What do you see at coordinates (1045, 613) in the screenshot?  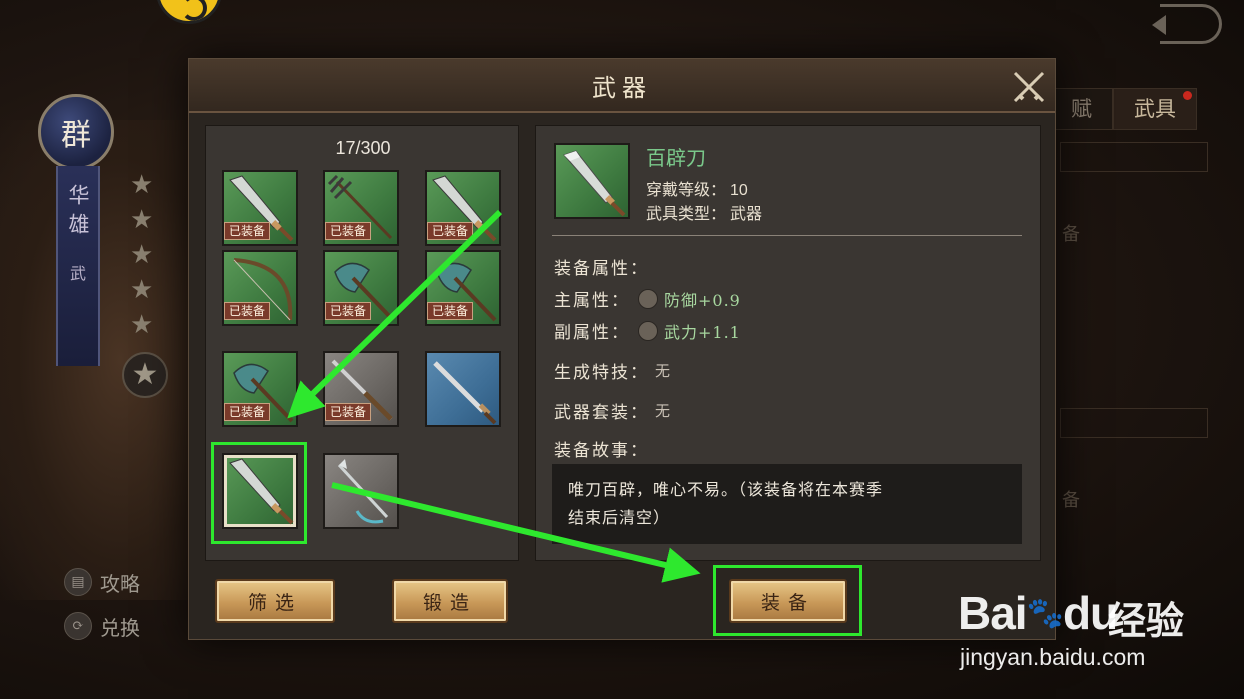 I see `paw-icon: 🐾` at bounding box center [1045, 613].